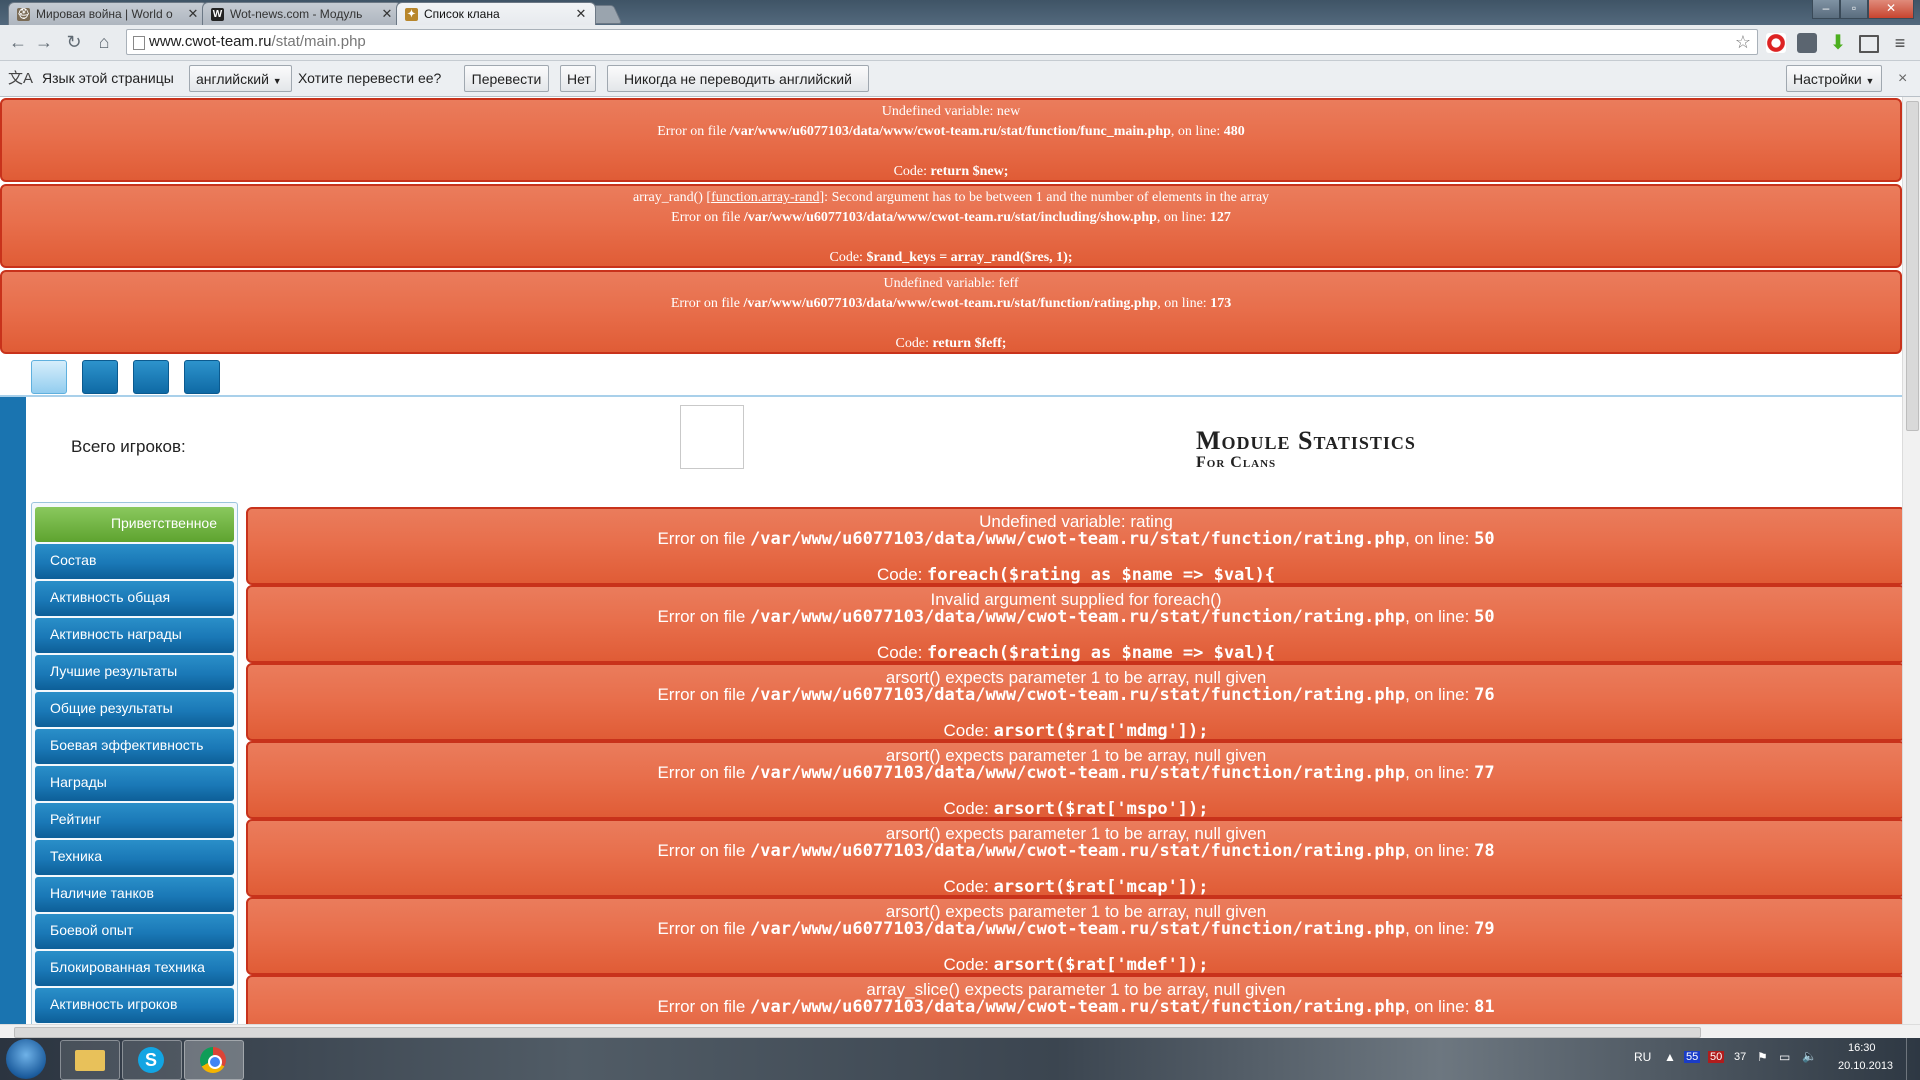 This screenshot has width=1920, height=1080. Describe the element at coordinates (134, 931) in the screenshot. I see `sidebar-item-battle-experience: Боевой опыт` at that location.